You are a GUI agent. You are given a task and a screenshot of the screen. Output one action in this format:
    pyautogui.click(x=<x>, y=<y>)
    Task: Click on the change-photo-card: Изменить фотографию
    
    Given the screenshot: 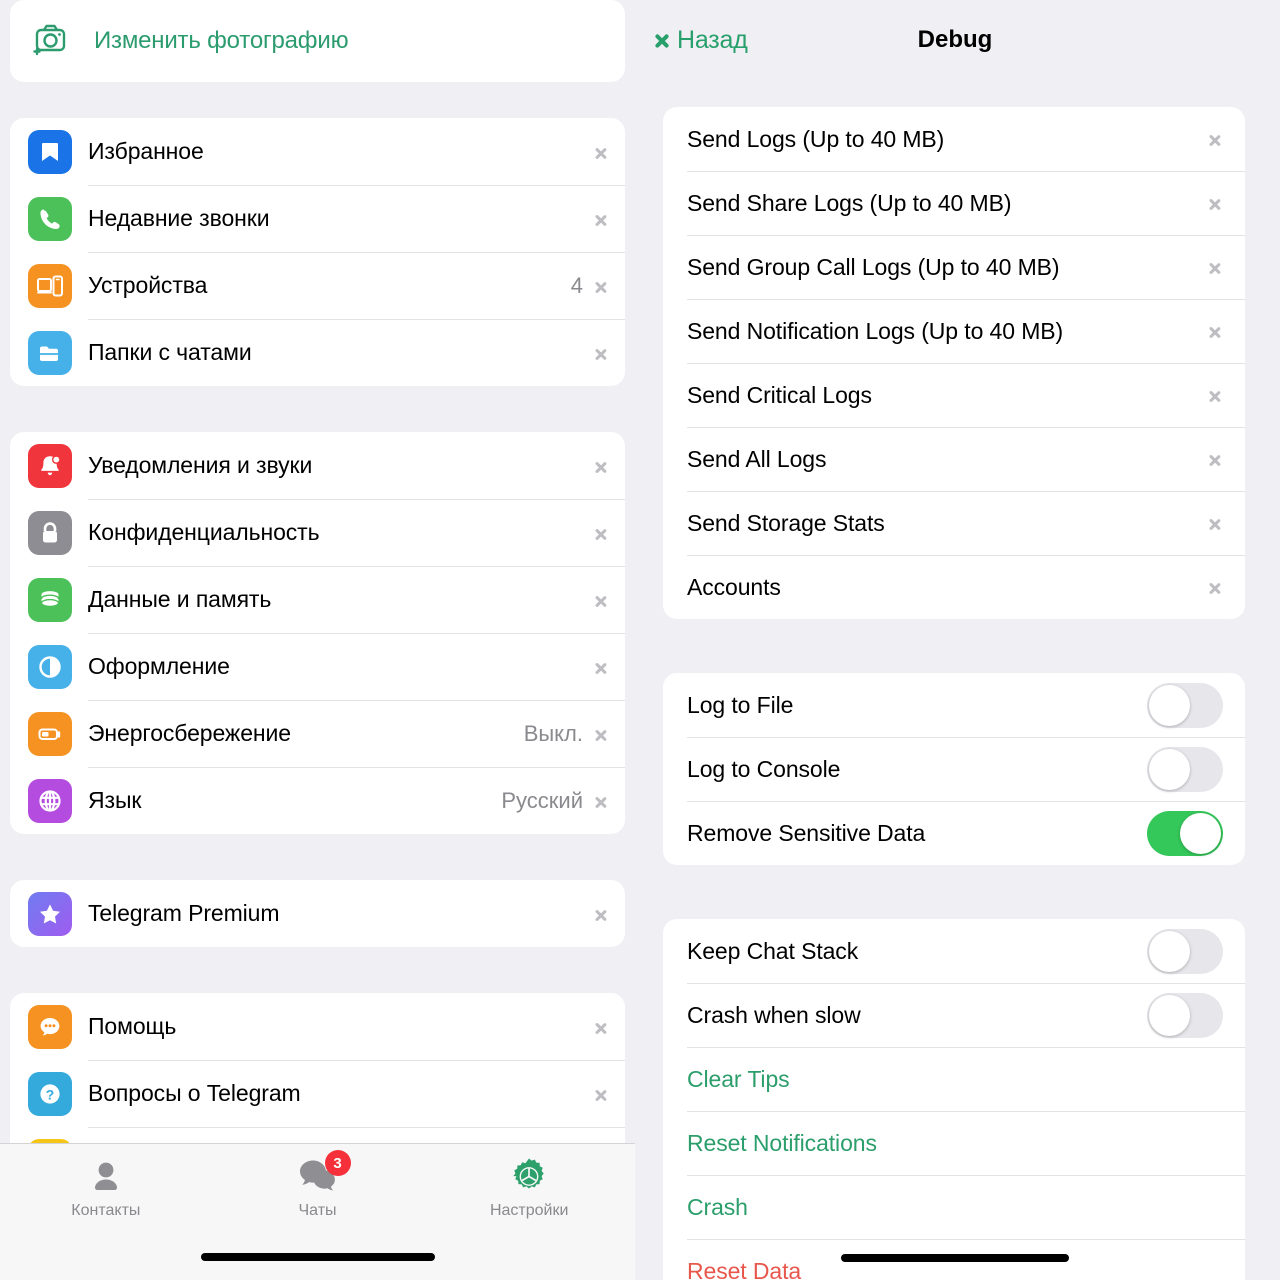 What is the action you would take?
    pyautogui.click(x=317, y=41)
    